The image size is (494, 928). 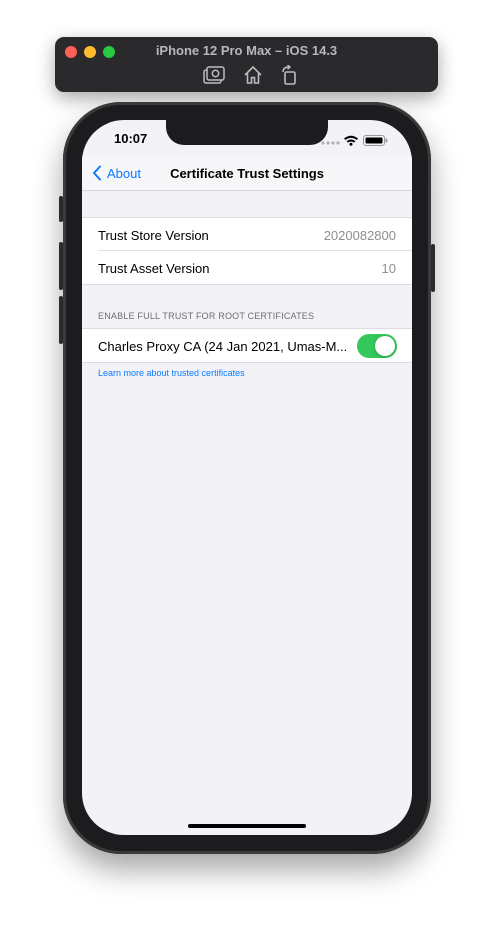 What do you see at coordinates (351, 140) in the screenshot?
I see `wifi-icon` at bounding box center [351, 140].